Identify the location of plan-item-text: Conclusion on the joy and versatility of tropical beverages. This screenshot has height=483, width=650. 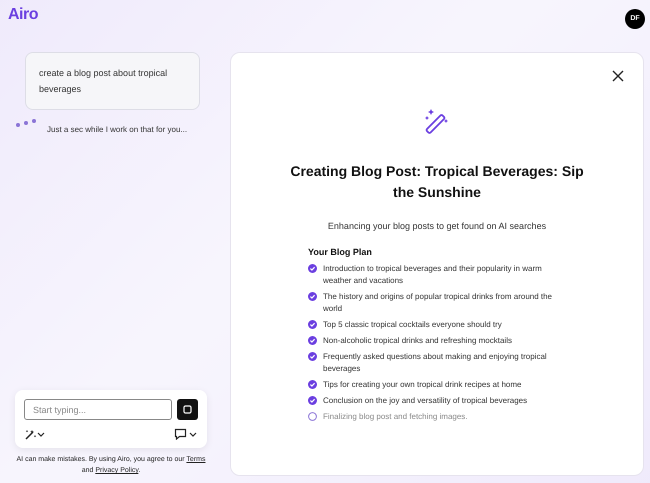
(425, 401).